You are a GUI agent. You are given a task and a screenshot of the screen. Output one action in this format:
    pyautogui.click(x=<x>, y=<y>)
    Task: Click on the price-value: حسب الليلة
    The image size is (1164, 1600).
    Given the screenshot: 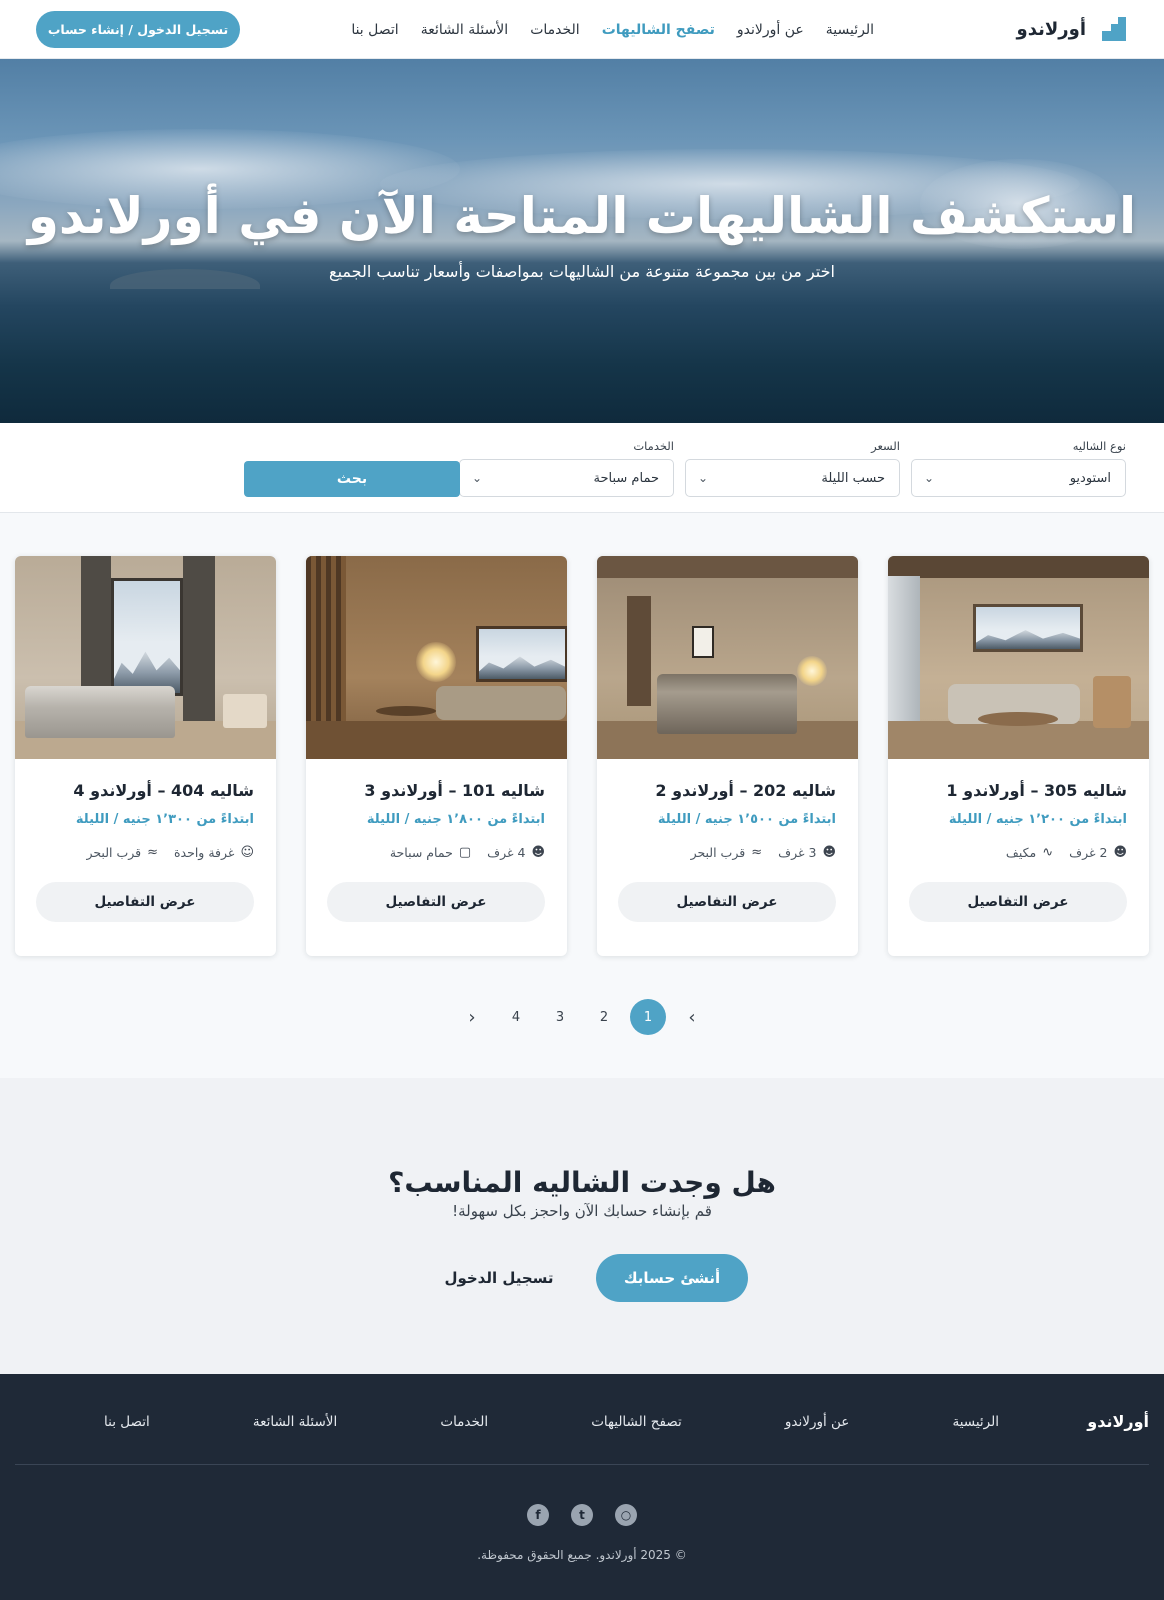 What is the action you would take?
    pyautogui.click(x=853, y=478)
    